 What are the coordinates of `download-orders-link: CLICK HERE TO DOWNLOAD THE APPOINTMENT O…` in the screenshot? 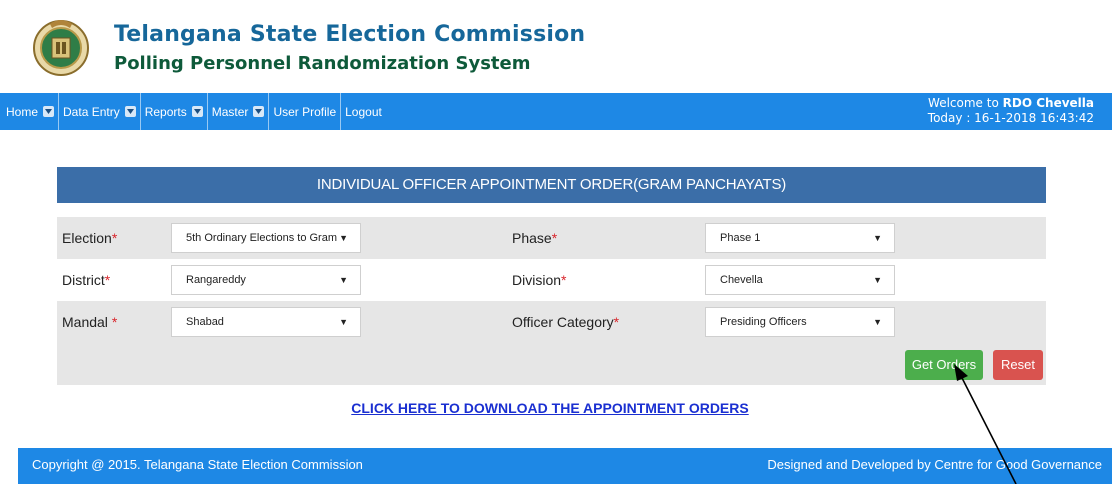 It's located at (550, 408).